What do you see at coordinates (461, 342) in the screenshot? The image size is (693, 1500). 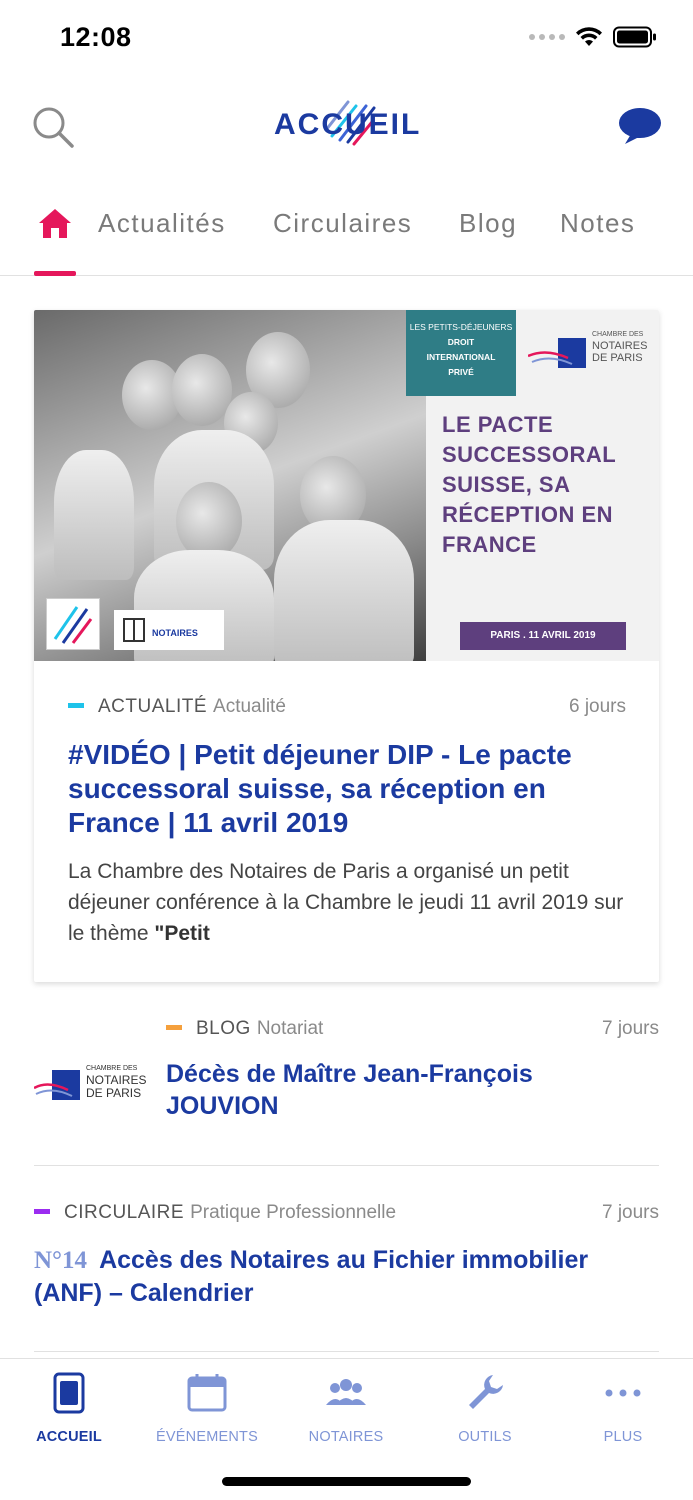 I see `badge-mid1-text: DROIT` at bounding box center [461, 342].